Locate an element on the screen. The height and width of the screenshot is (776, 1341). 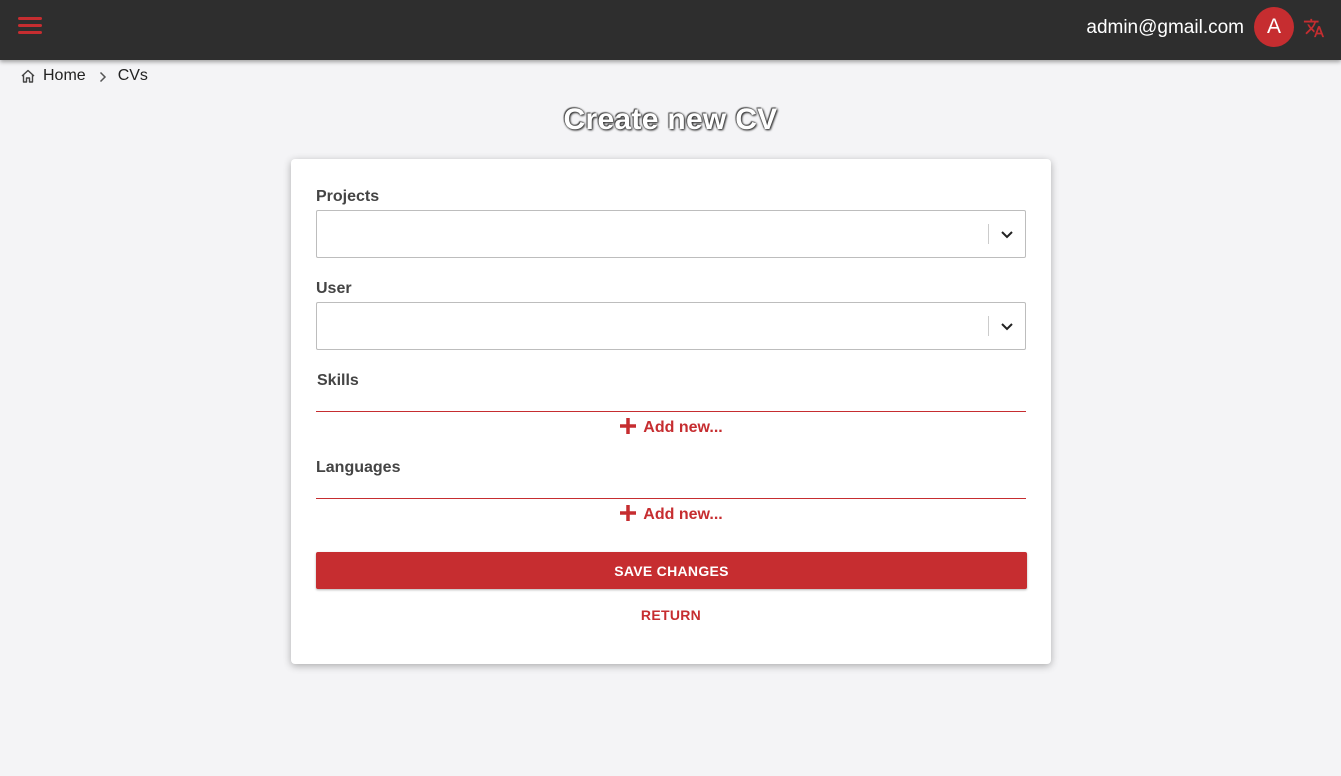
translate-icon is located at coordinates (1314, 28).